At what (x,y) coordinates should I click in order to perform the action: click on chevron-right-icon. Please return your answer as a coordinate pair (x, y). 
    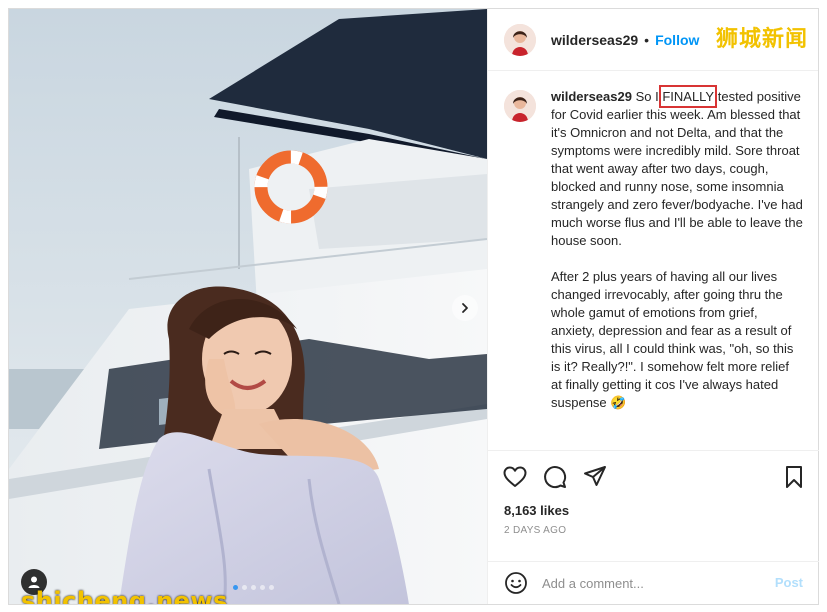
    Looking at the image, I should click on (465, 308).